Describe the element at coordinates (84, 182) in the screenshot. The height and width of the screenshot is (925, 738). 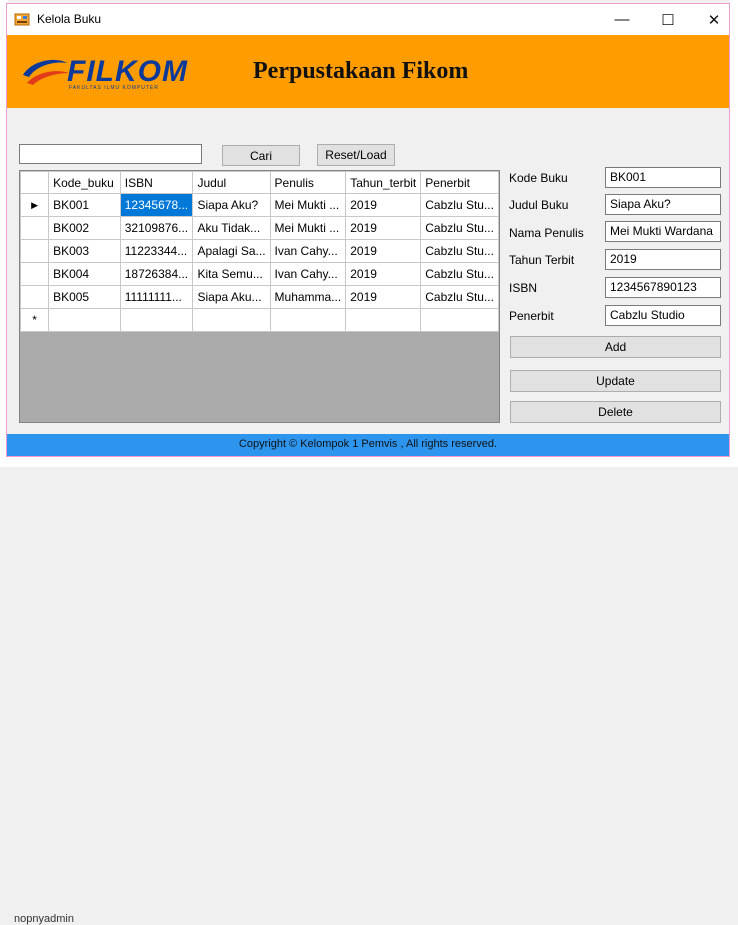
I see `column-header-kode-buku: Kode_buku` at that location.